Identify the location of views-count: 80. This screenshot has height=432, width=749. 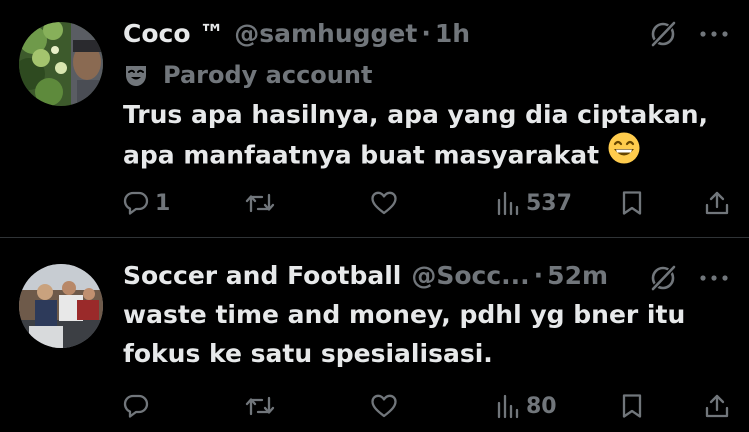
(541, 406).